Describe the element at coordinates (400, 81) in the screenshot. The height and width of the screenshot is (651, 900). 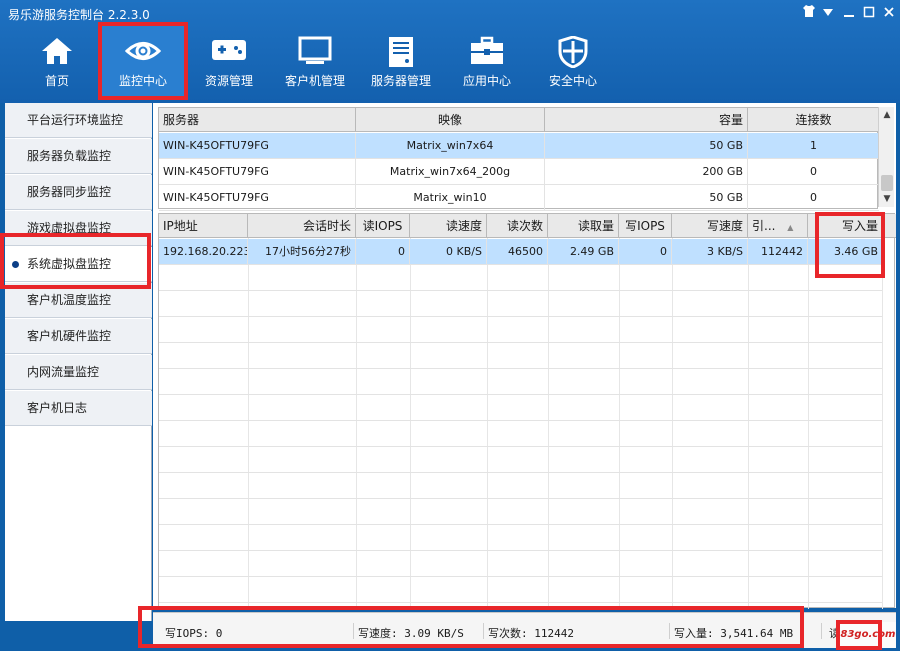
I see `nav-server-management-label: 服务器管理` at that location.